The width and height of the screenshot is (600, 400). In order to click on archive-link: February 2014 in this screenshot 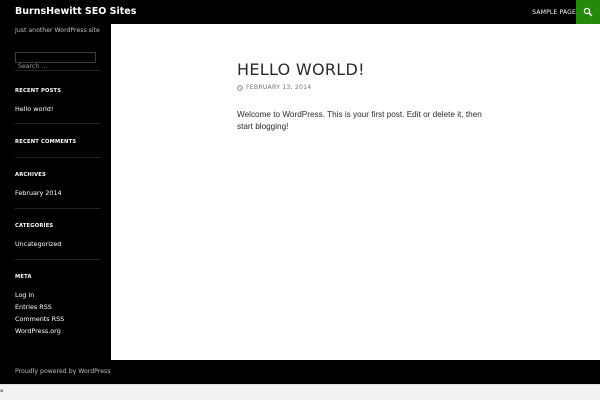, I will do `click(38, 193)`.